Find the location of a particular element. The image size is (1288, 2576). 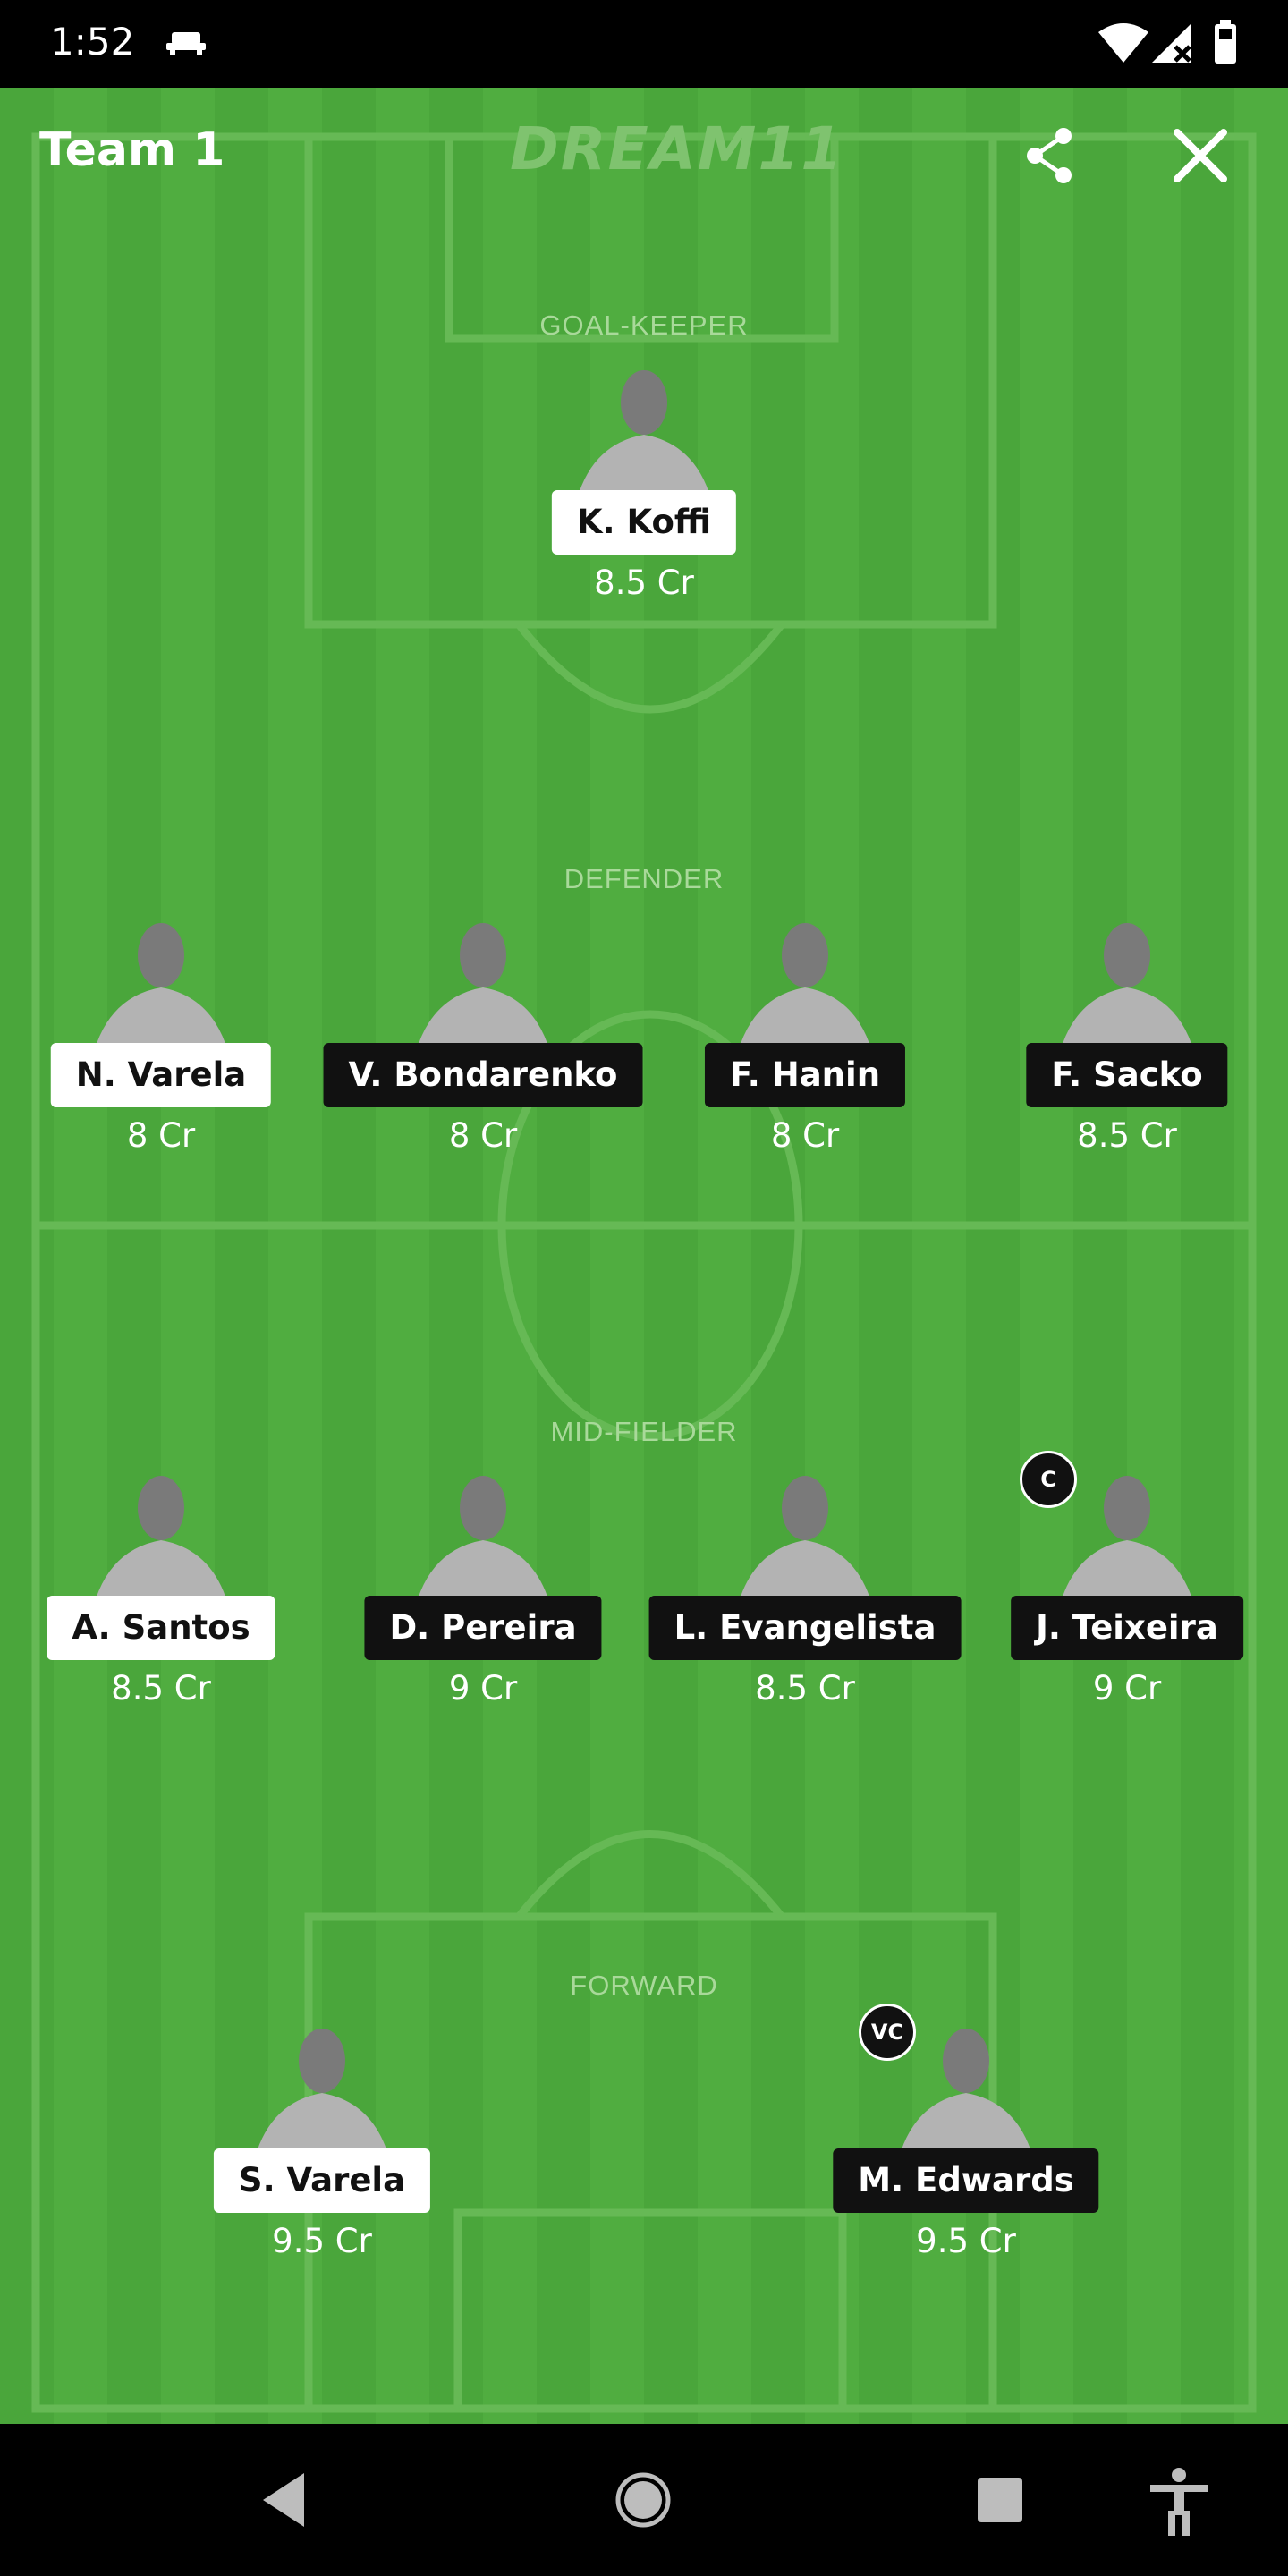

wifi-icon is located at coordinates (1123, 43).